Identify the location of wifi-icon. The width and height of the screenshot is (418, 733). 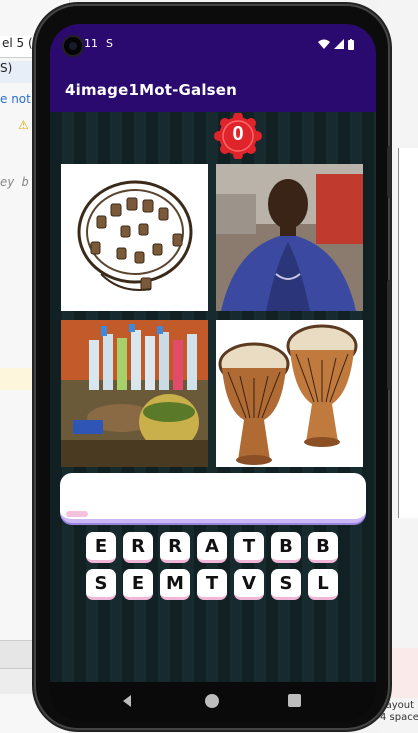
(324, 44).